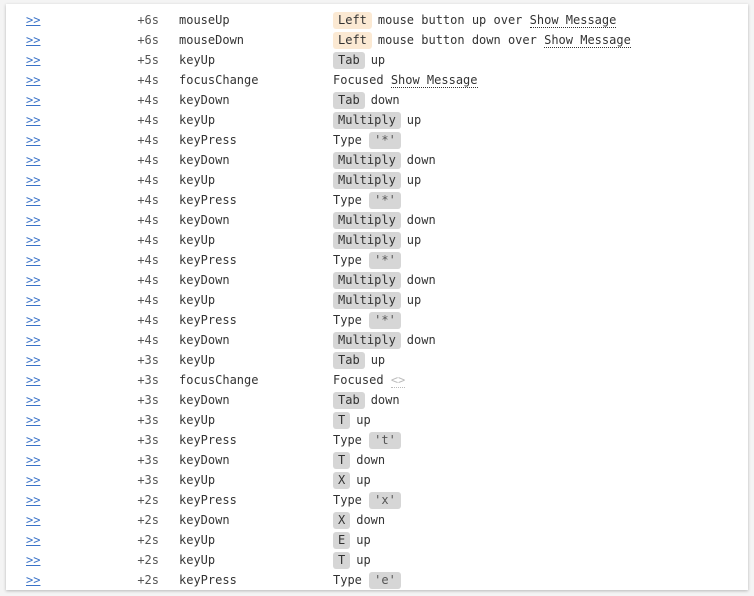 The image size is (754, 596). Describe the element at coordinates (385, 260) in the screenshot. I see `char-badge: '*'` at that location.